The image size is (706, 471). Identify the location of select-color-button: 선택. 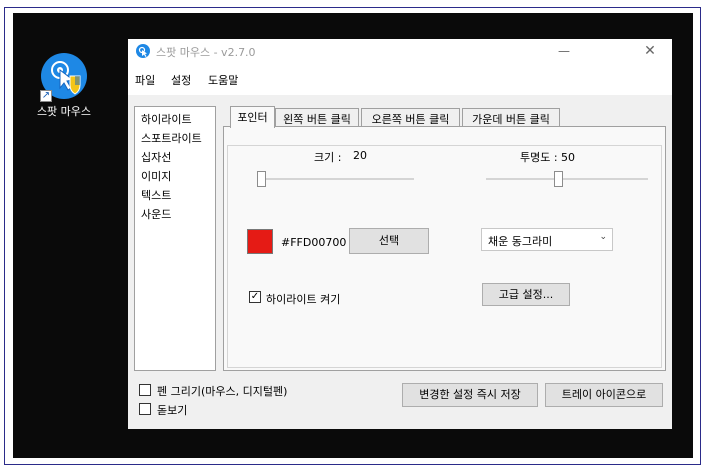
(389, 241).